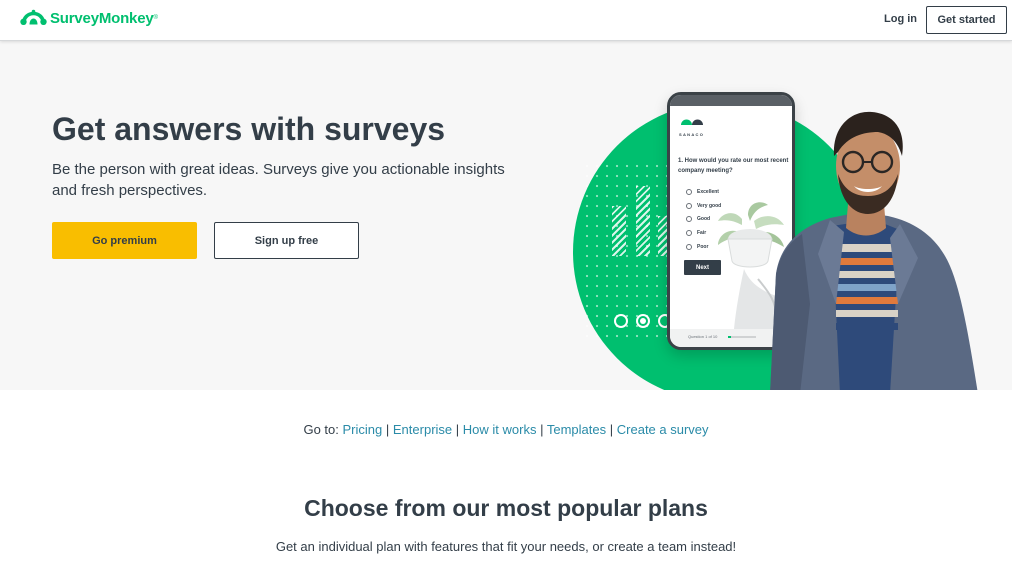 The height and width of the screenshot is (582, 1012). What do you see at coordinates (692, 134) in the screenshot?
I see `sanaco-brand: SANACO` at bounding box center [692, 134].